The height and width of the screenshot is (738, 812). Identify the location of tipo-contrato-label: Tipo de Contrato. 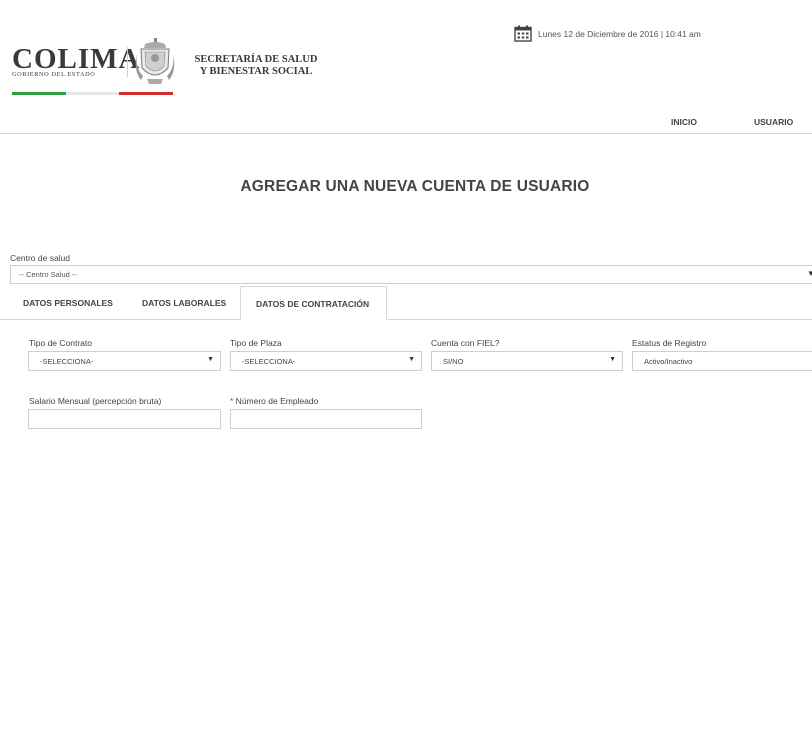
(60, 343).